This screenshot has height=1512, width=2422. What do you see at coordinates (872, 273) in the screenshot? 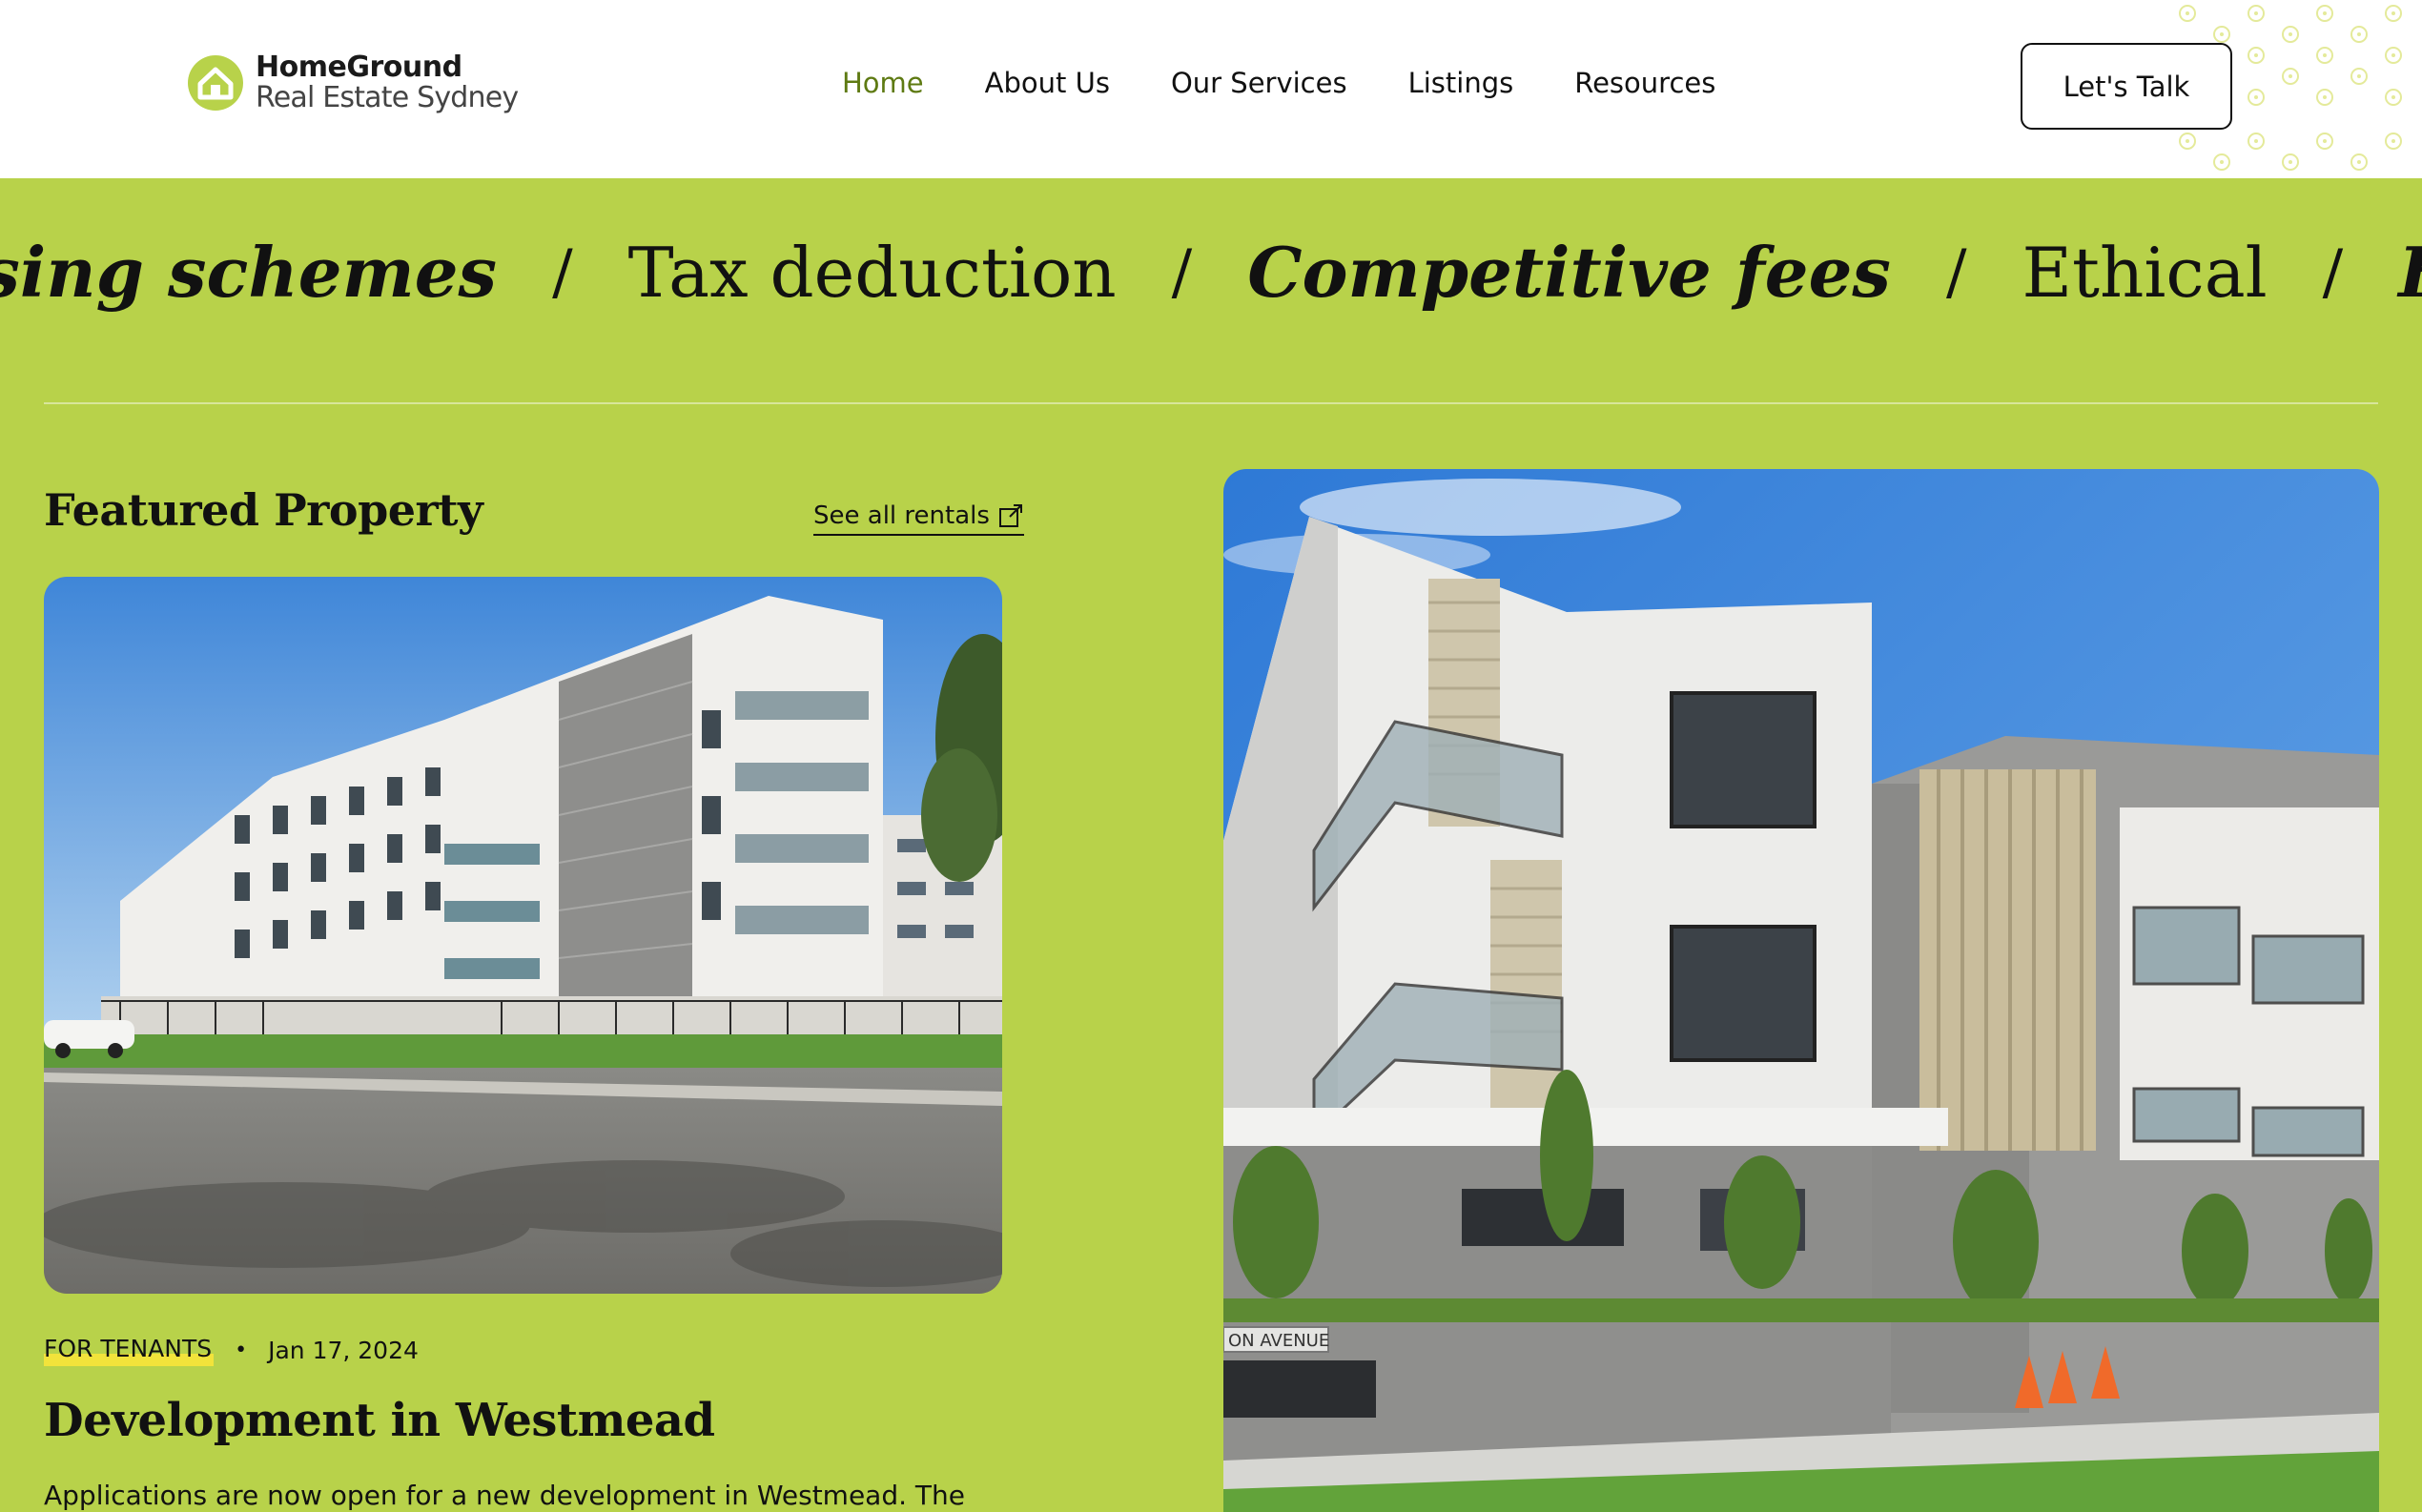
I see `marquee-item: Tax deduction` at bounding box center [872, 273].